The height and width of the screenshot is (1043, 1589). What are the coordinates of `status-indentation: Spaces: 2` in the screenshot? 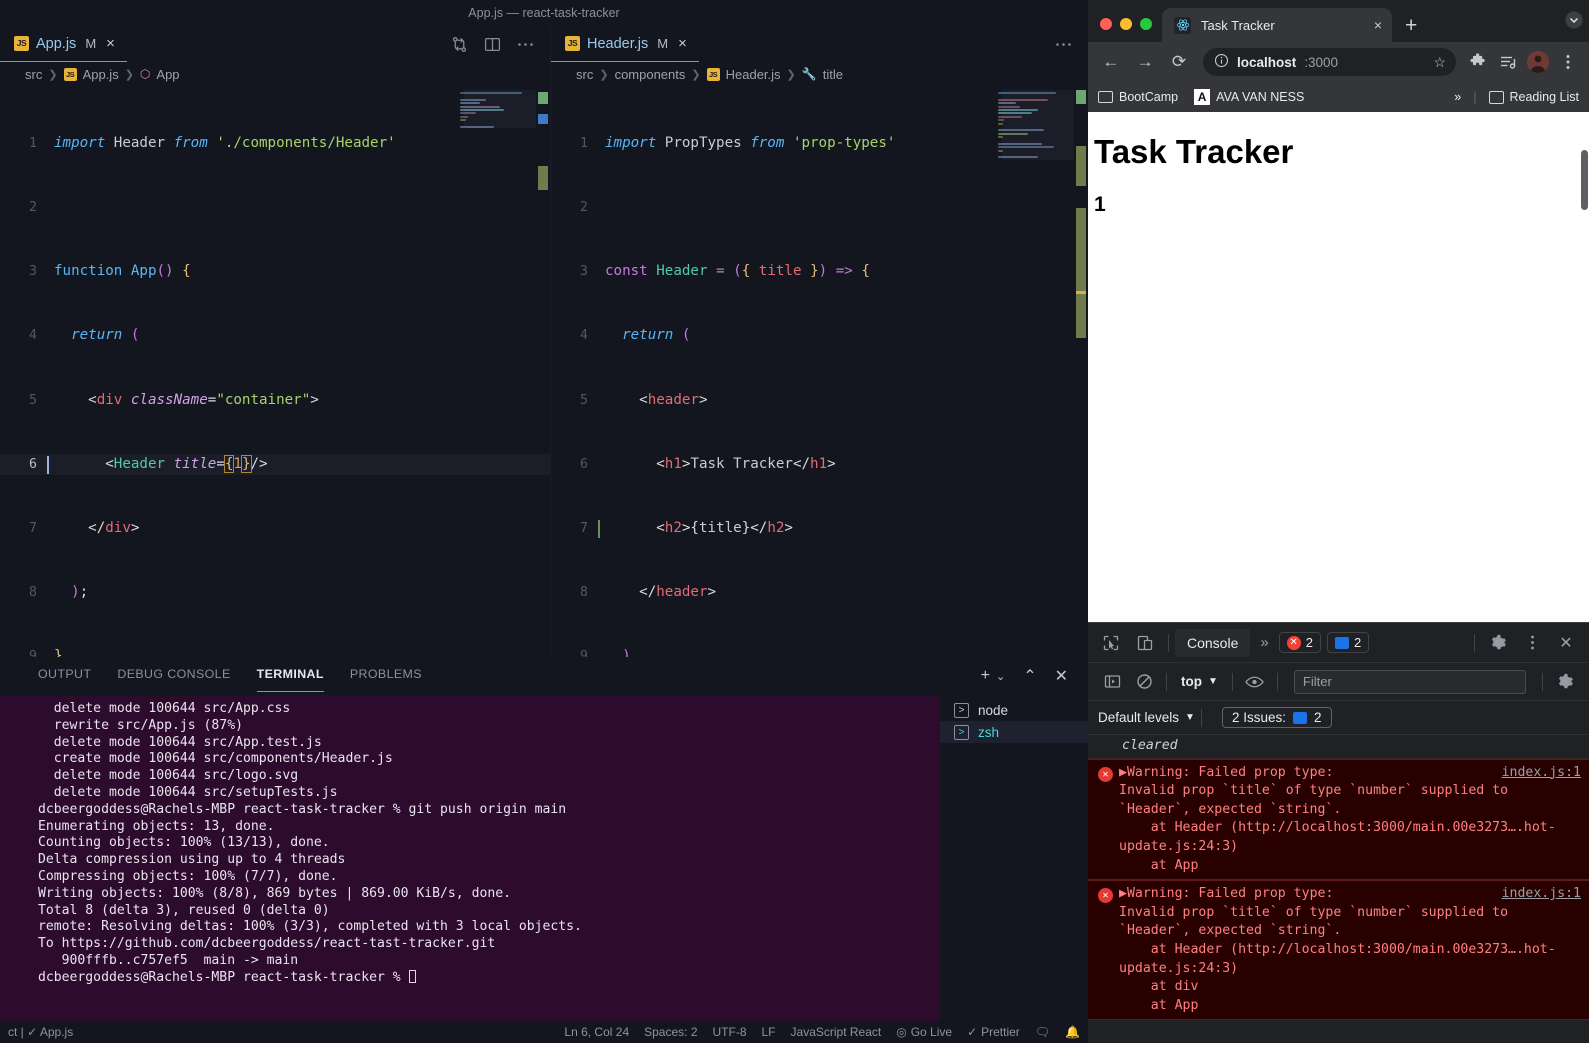 It's located at (670, 1032).